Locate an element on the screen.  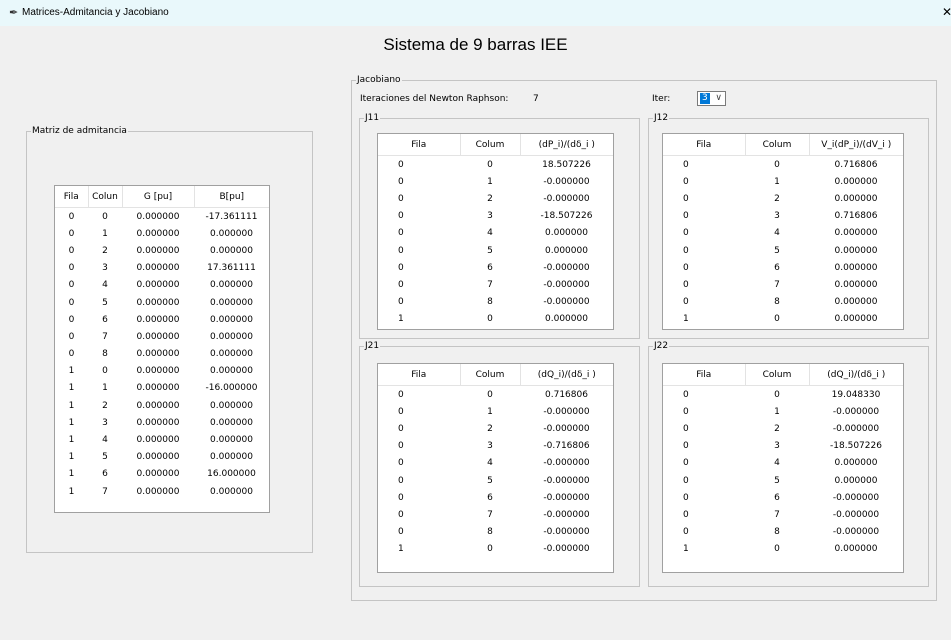
table-row: 1 2 0.000000 0.000000 is located at coordinates (162, 405).